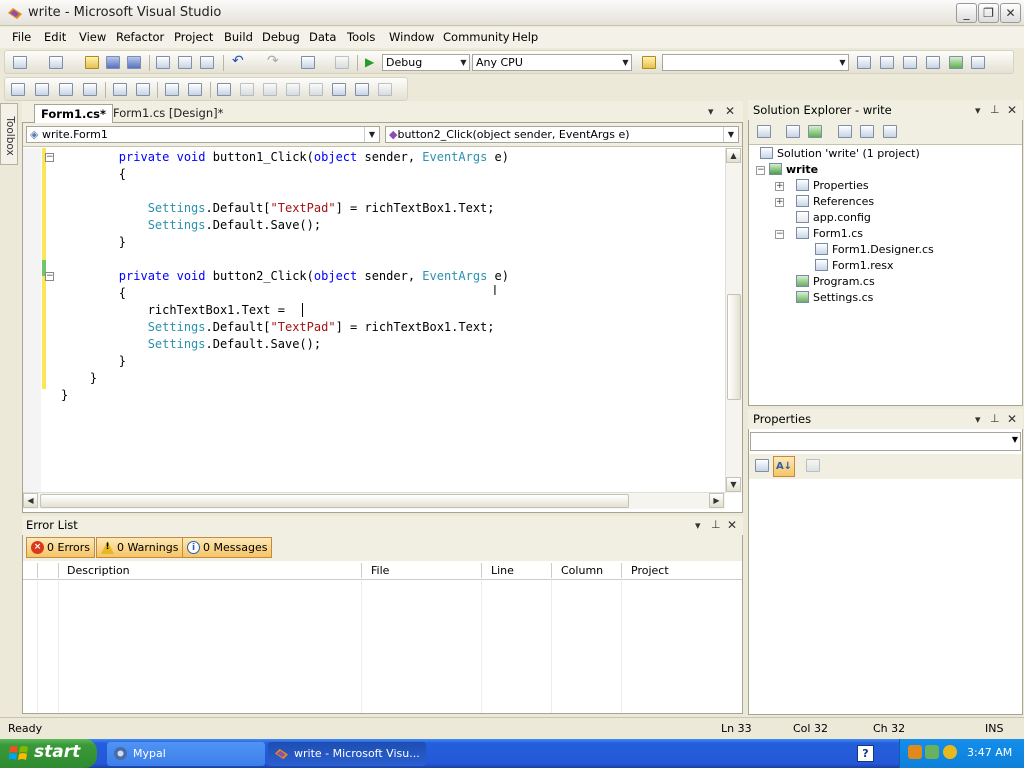 This screenshot has height=768, width=1024. Describe the element at coordinates (342, 62) in the screenshot. I see `navigate-forward-icon` at that location.